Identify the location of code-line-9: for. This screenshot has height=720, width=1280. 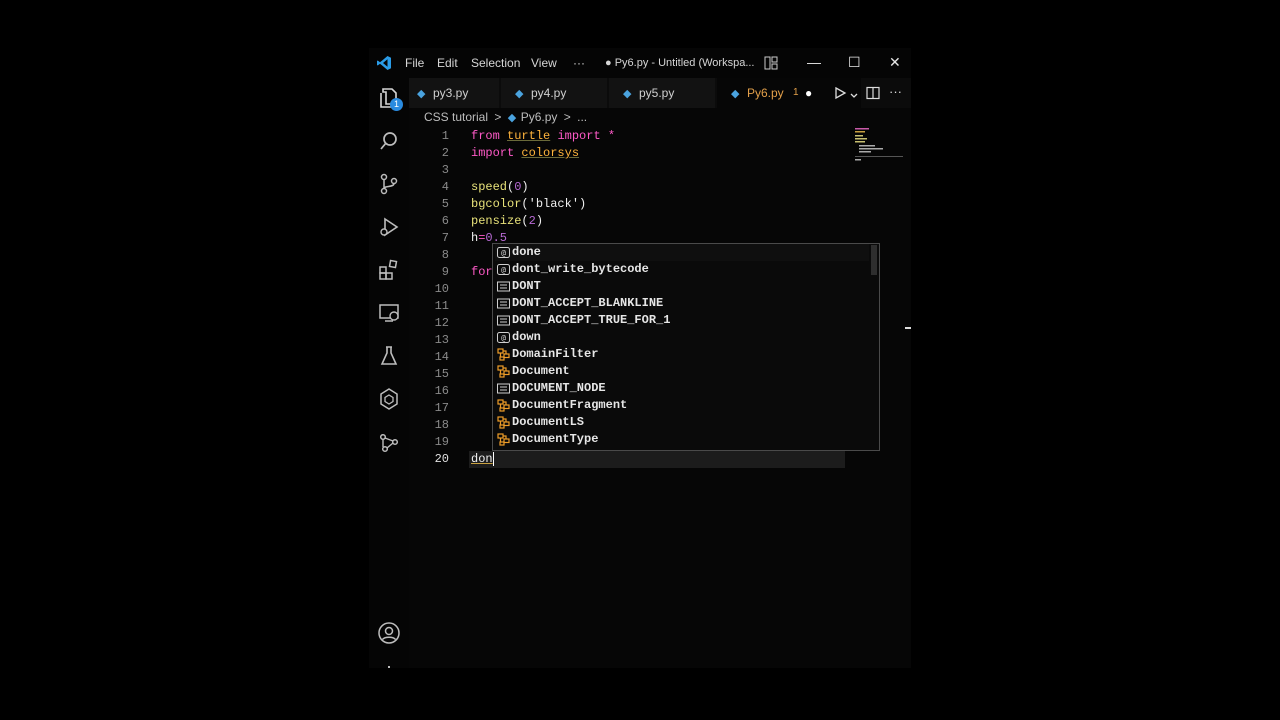
(482, 272).